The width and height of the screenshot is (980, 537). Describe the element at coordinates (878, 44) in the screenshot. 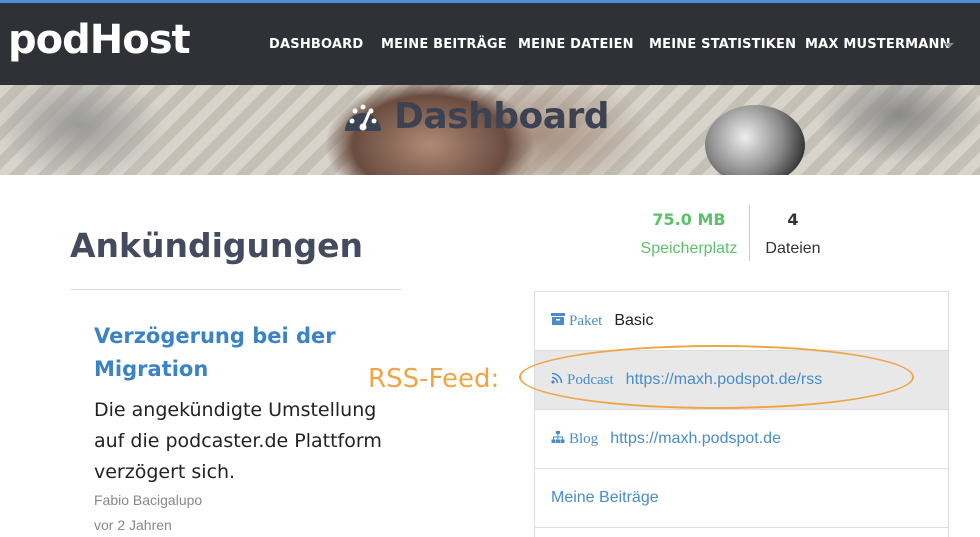

I see `nav-user-menu: MAX MUSTERMANN` at that location.